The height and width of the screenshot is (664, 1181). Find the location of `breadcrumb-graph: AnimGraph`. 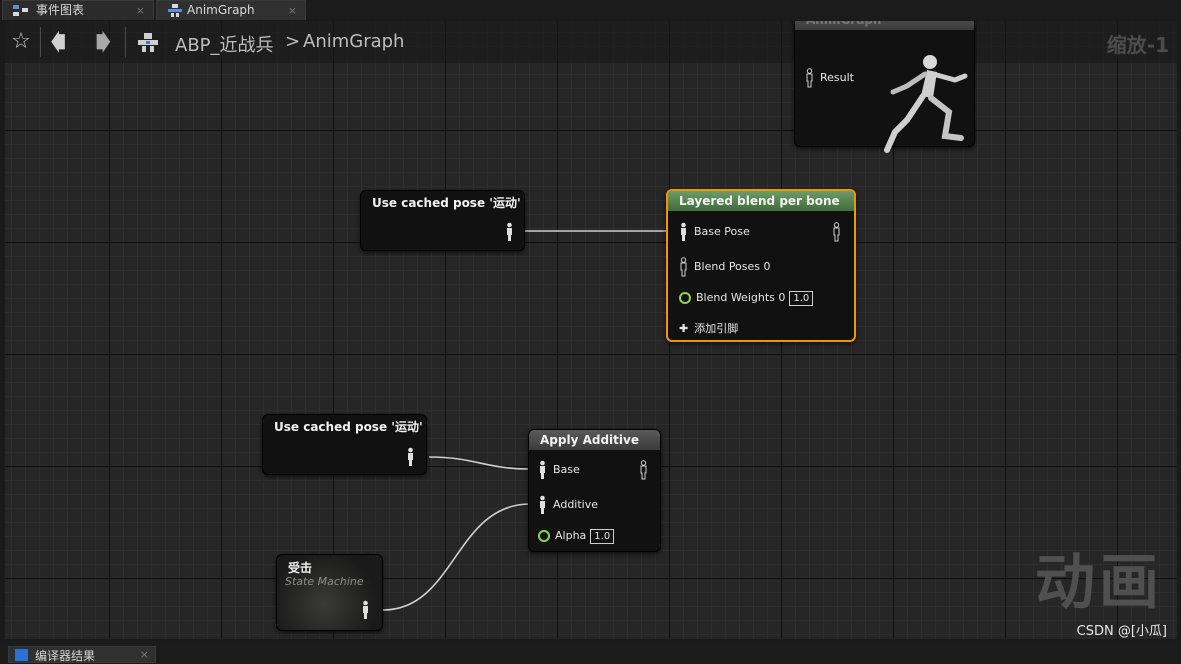

breadcrumb-graph: AnimGraph is located at coordinates (353, 41).